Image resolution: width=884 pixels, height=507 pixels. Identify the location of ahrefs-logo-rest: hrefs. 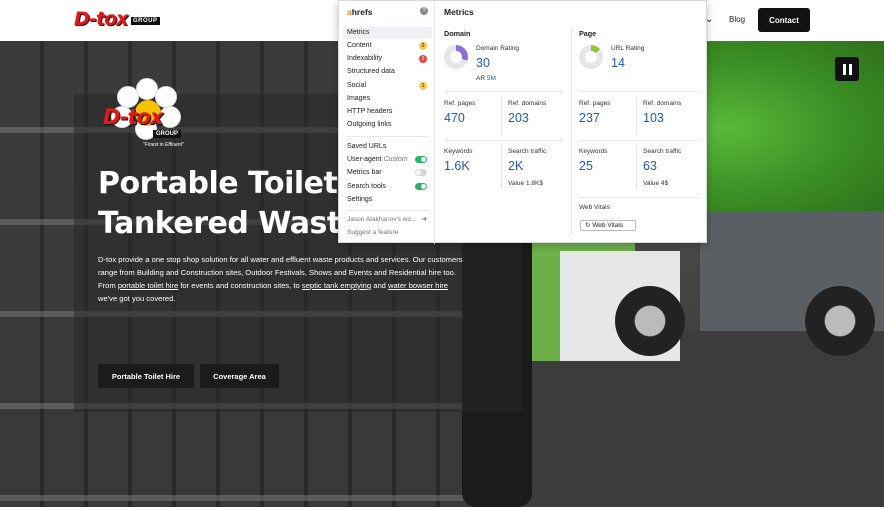
(362, 12).